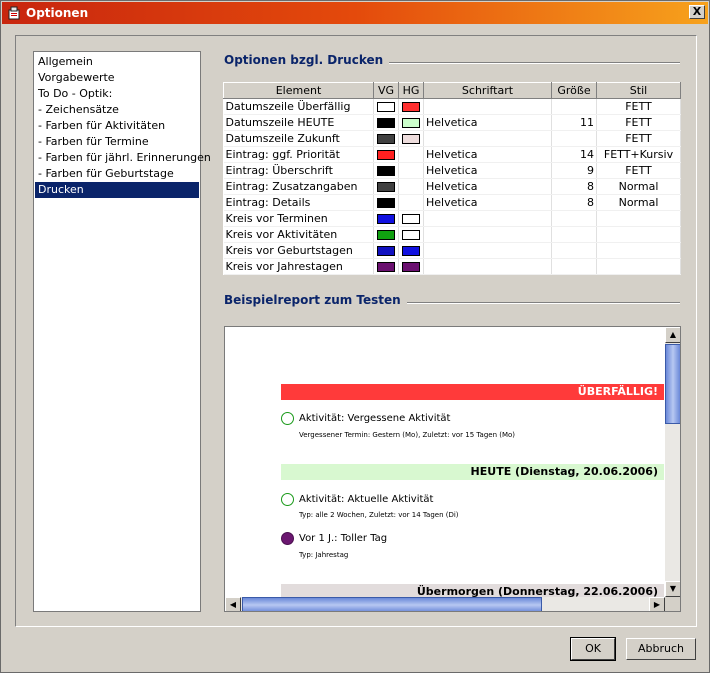 This screenshot has height=673, width=710. What do you see at coordinates (298, 202) in the screenshot?
I see `cell-element: Eintrag: Details` at bounding box center [298, 202].